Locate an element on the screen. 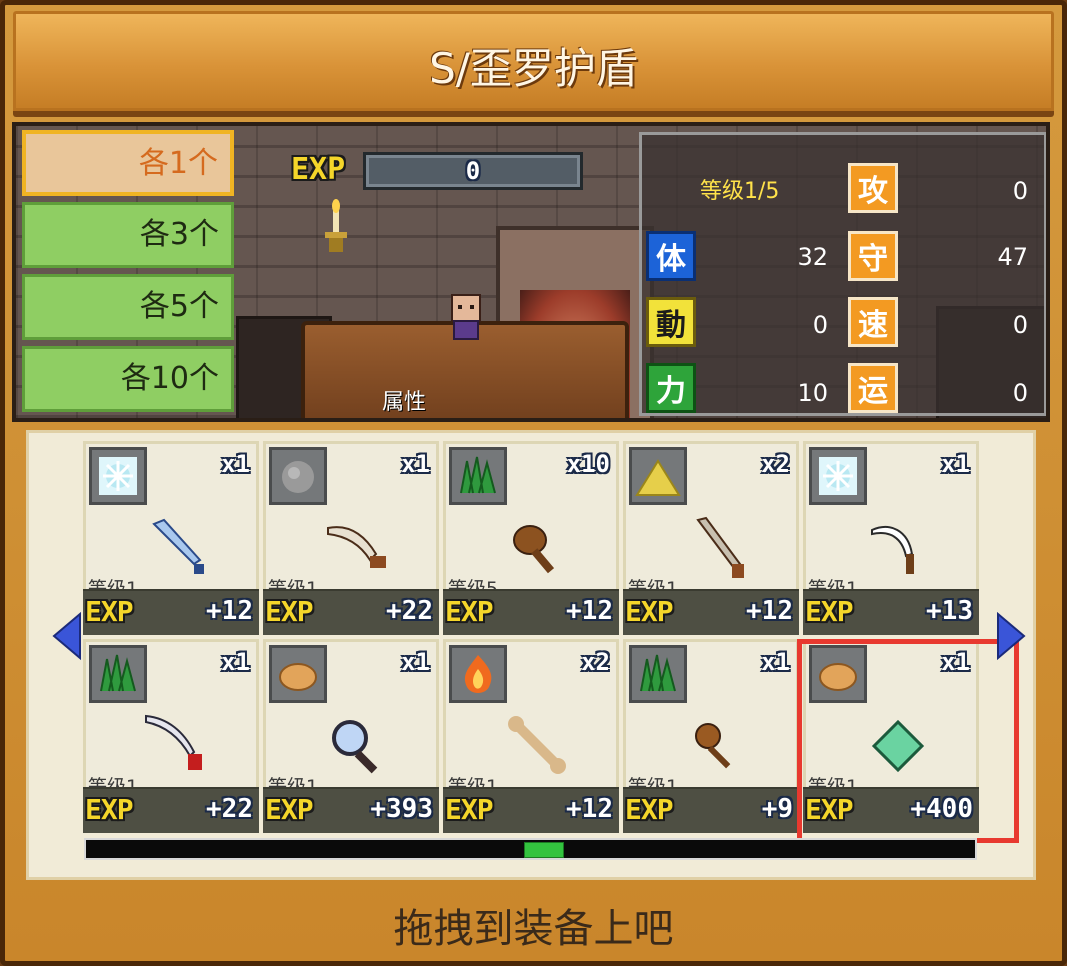  material-card: x1等级1EXP+393 is located at coordinates (351, 736).